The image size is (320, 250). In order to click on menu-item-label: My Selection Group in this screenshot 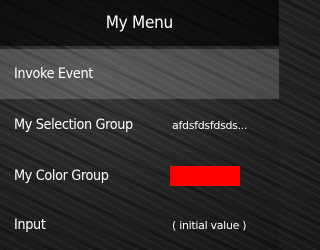, I will do `click(73, 125)`.